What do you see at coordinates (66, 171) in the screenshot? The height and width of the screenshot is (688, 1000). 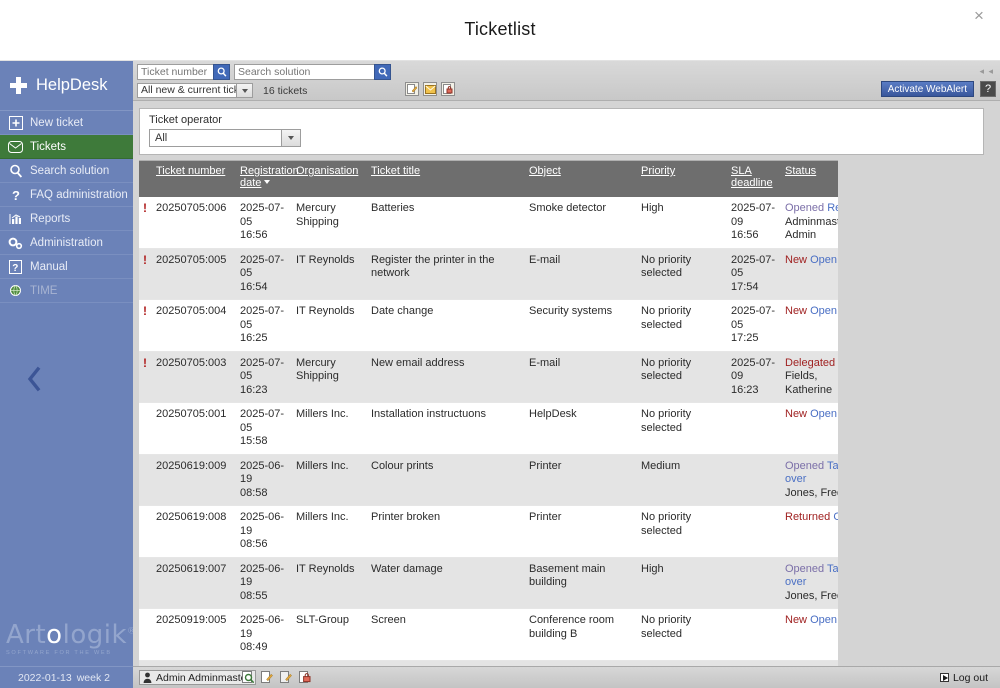 I see `sidebar-item-search-solution: Search solution` at bounding box center [66, 171].